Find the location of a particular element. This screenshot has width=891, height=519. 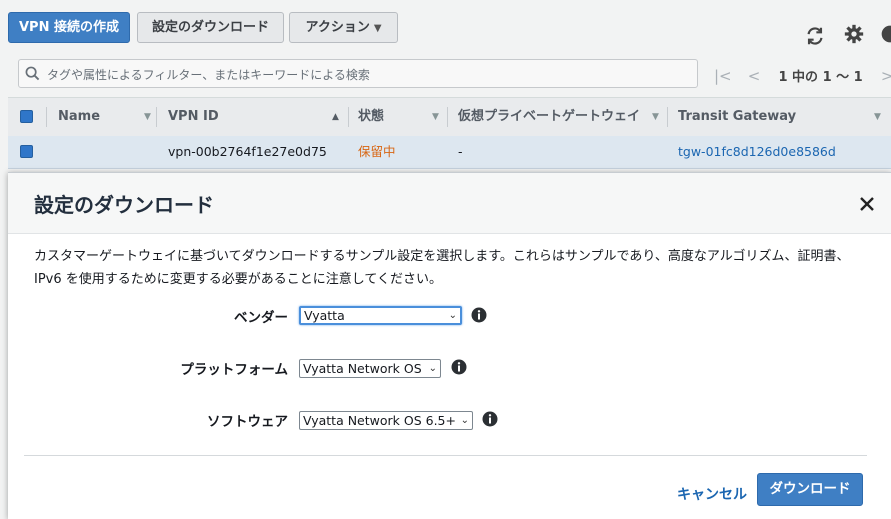

software-selected-value: Vyatta Network OS 6.5+ is located at coordinates (379, 420).